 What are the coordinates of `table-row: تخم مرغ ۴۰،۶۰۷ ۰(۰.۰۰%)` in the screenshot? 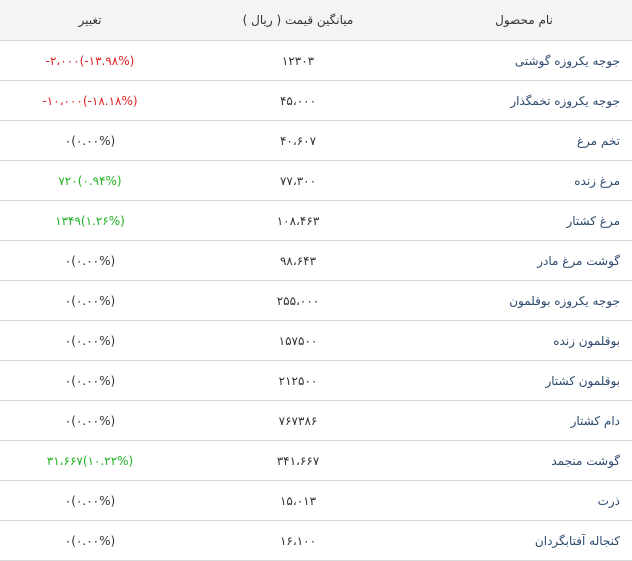 It's located at (316, 141).